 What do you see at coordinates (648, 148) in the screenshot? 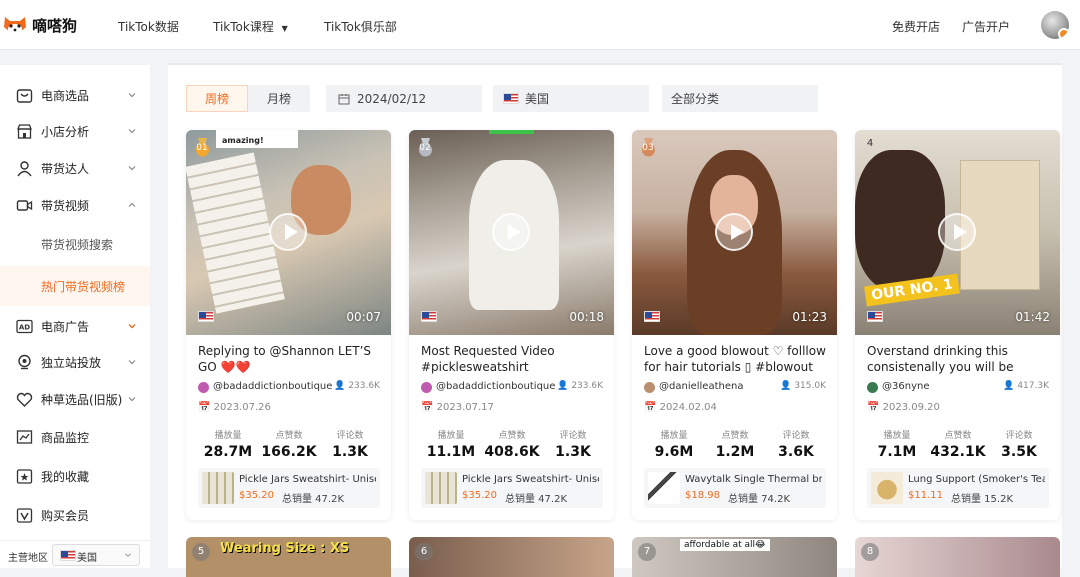
I see `rank-number: 03` at bounding box center [648, 148].